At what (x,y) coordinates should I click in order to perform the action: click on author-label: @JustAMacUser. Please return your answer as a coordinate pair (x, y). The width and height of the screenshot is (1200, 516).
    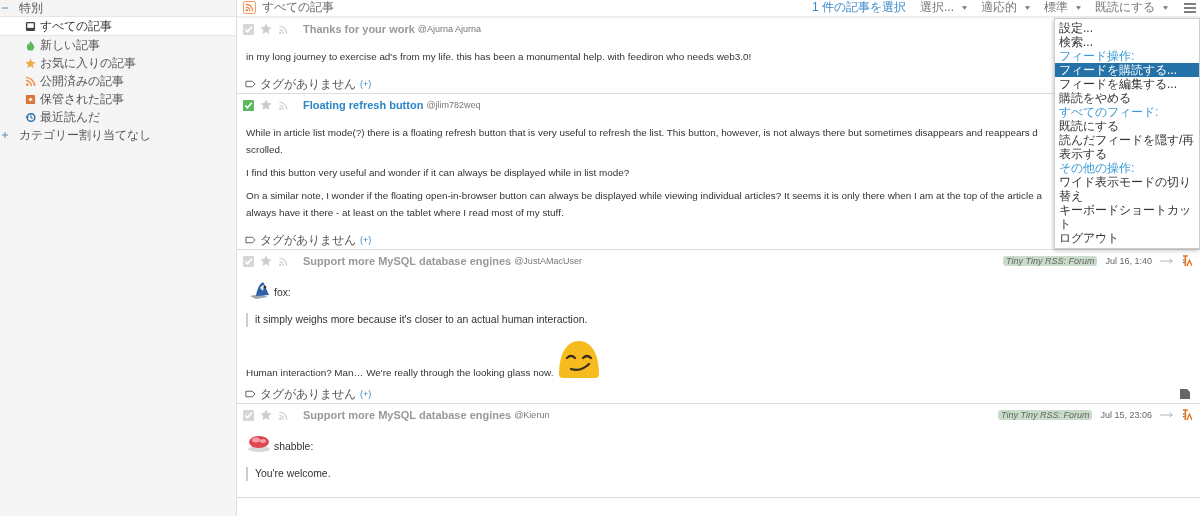
    Looking at the image, I should click on (548, 261).